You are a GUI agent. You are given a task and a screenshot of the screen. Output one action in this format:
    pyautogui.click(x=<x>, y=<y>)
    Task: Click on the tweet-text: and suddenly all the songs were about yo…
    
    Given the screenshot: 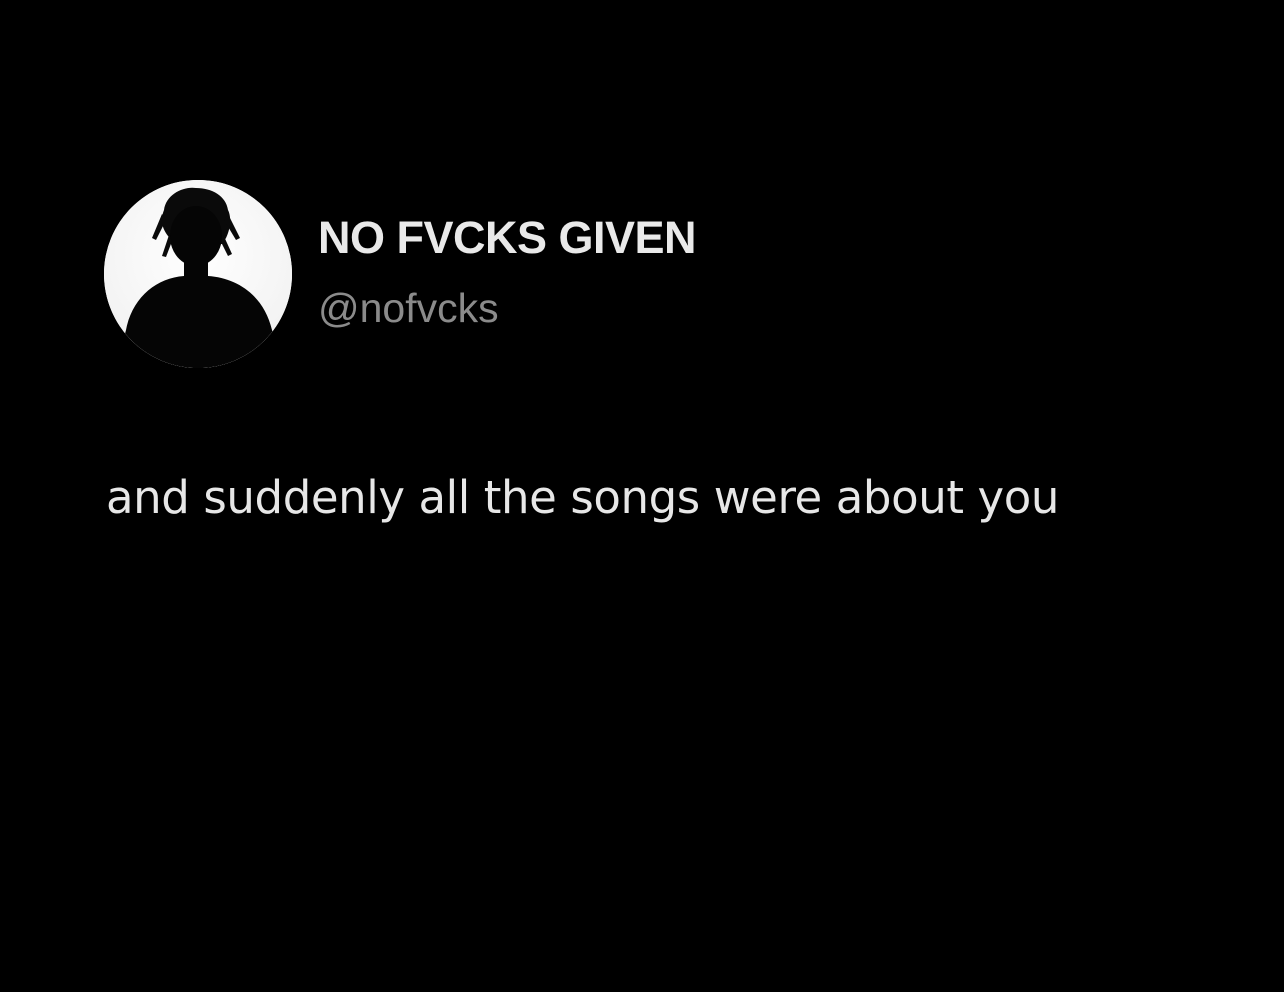 What is the action you would take?
    pyautogui.click(x=582, y=497)
    